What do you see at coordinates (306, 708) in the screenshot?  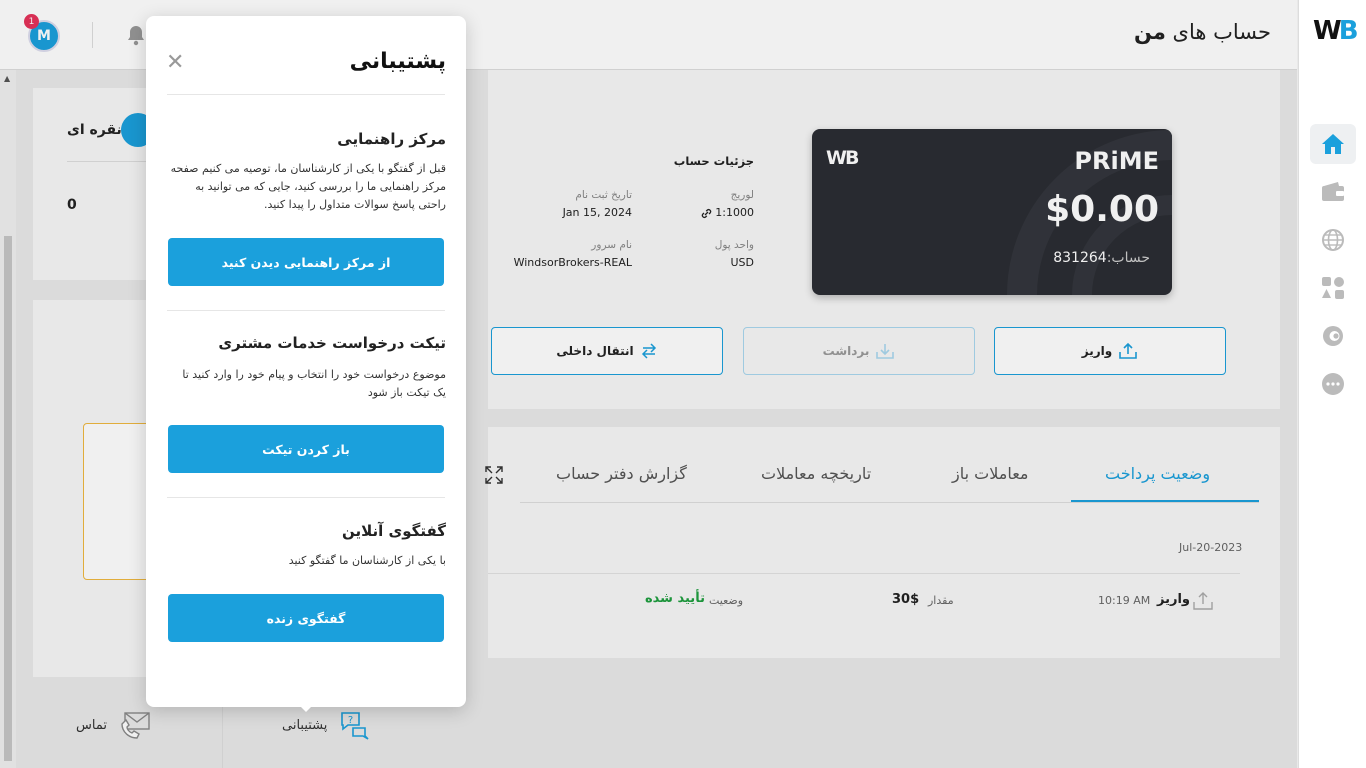 I see `popup-arrow` at bounding box center [306, 708].